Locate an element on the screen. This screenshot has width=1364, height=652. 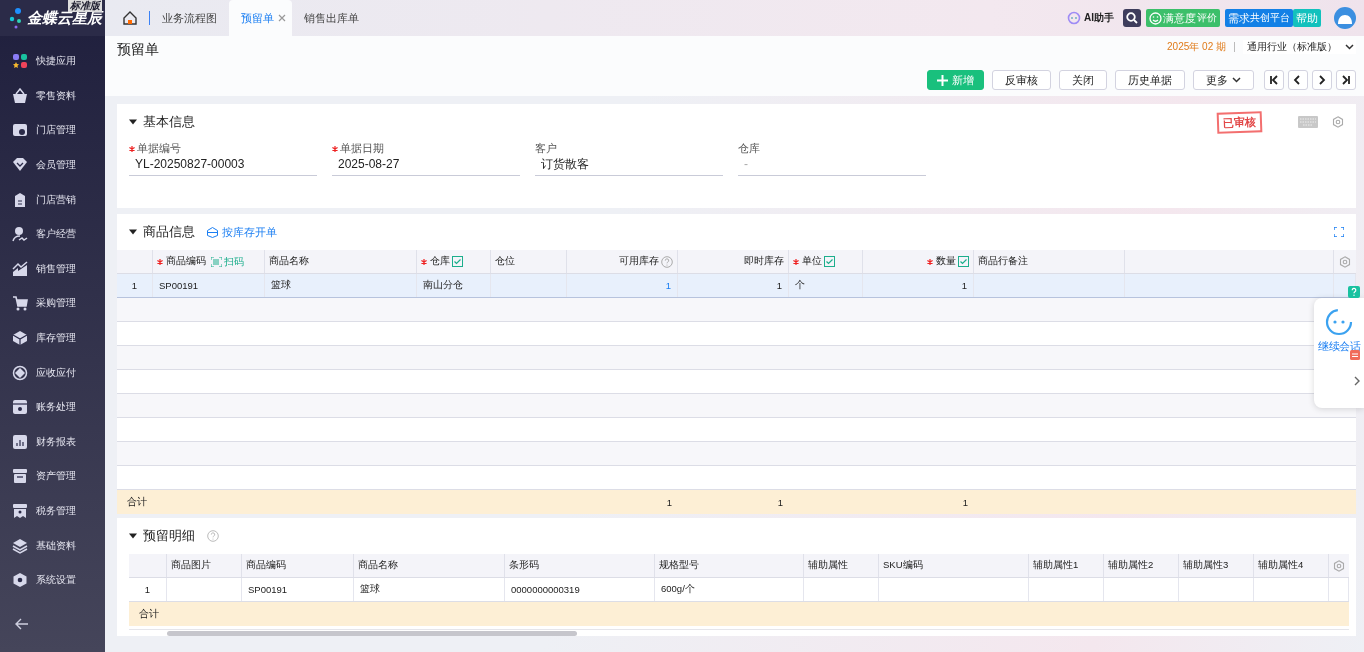
sidebar-item: 门店营销 is located at coordinates (52, 199).